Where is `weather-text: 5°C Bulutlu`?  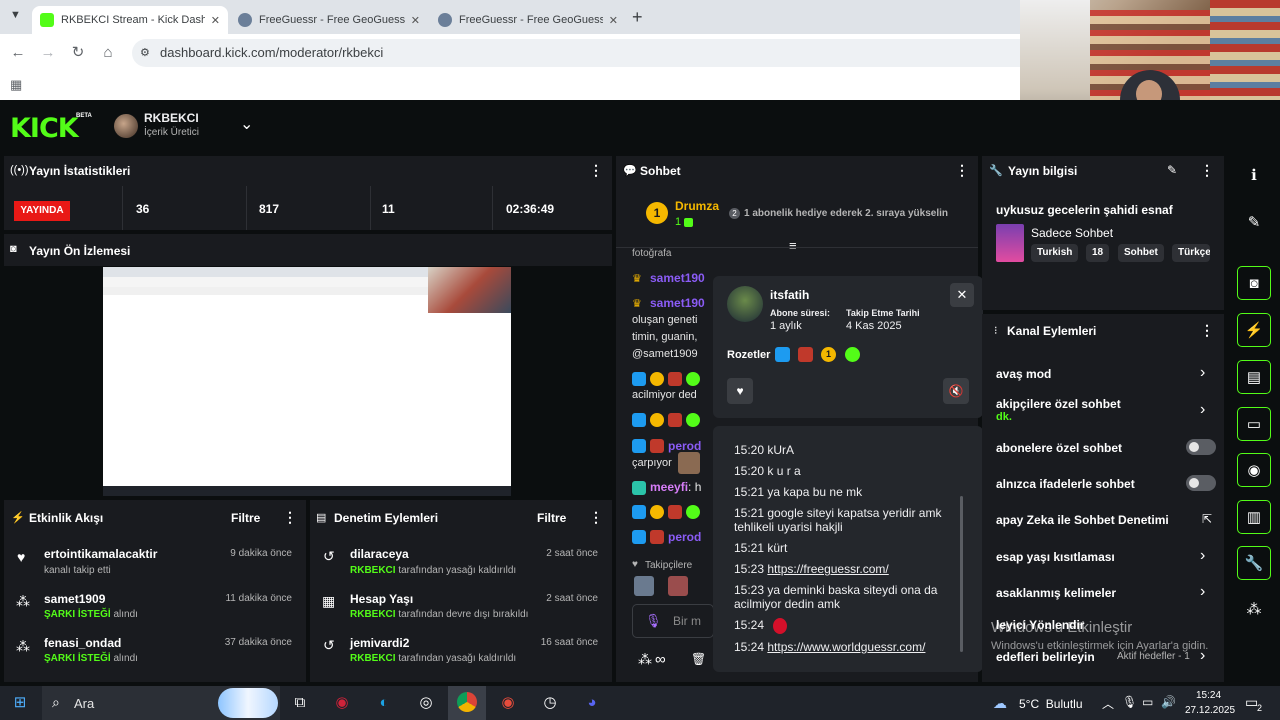 weather-text: 5°C Bulutlu is located at coordinates (1051, 704).